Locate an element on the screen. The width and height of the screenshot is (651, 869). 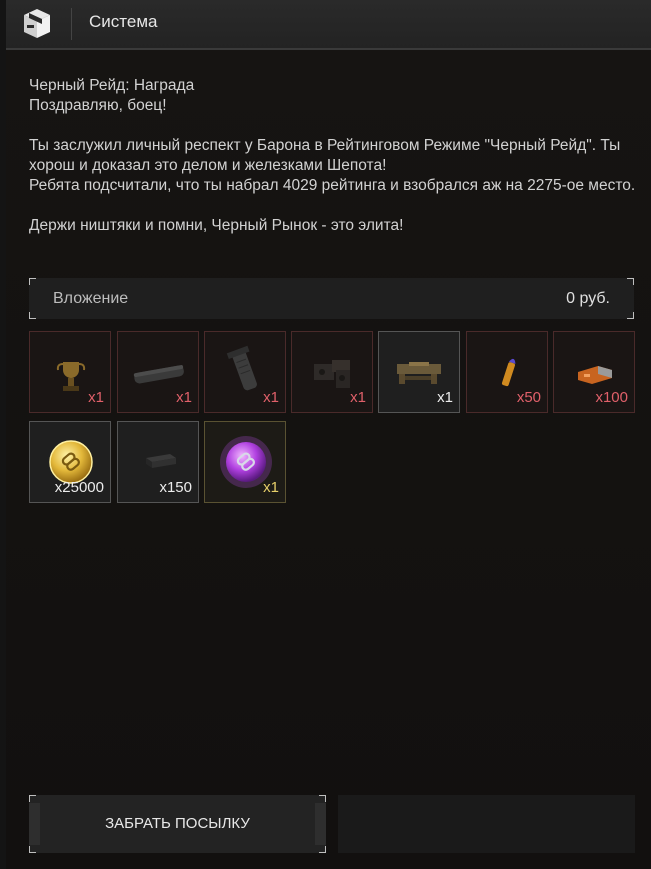
window-title: Система is located at coordinates (123, 21).